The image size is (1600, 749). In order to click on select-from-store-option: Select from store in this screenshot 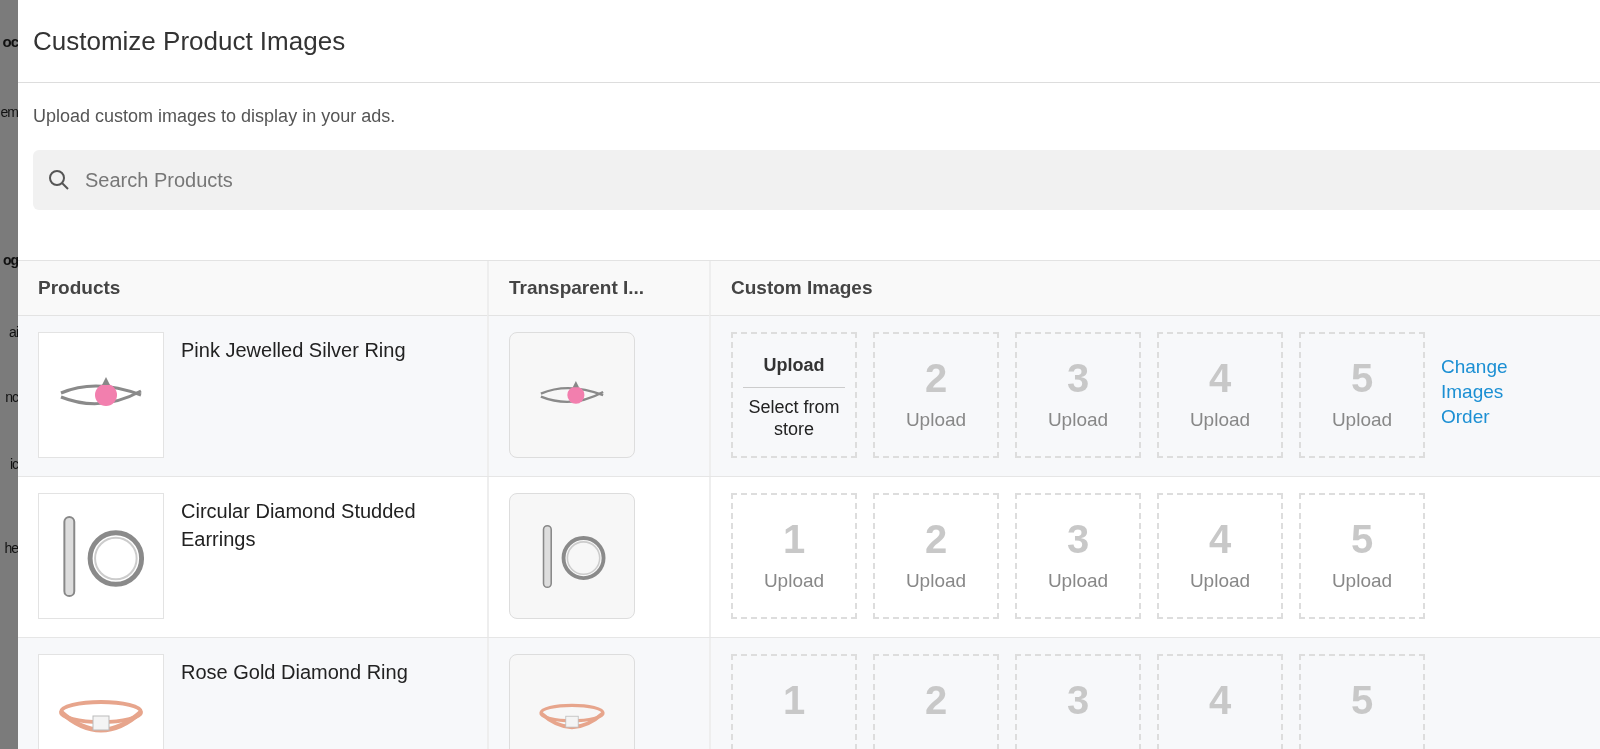, I will do `click(794, 418)`.